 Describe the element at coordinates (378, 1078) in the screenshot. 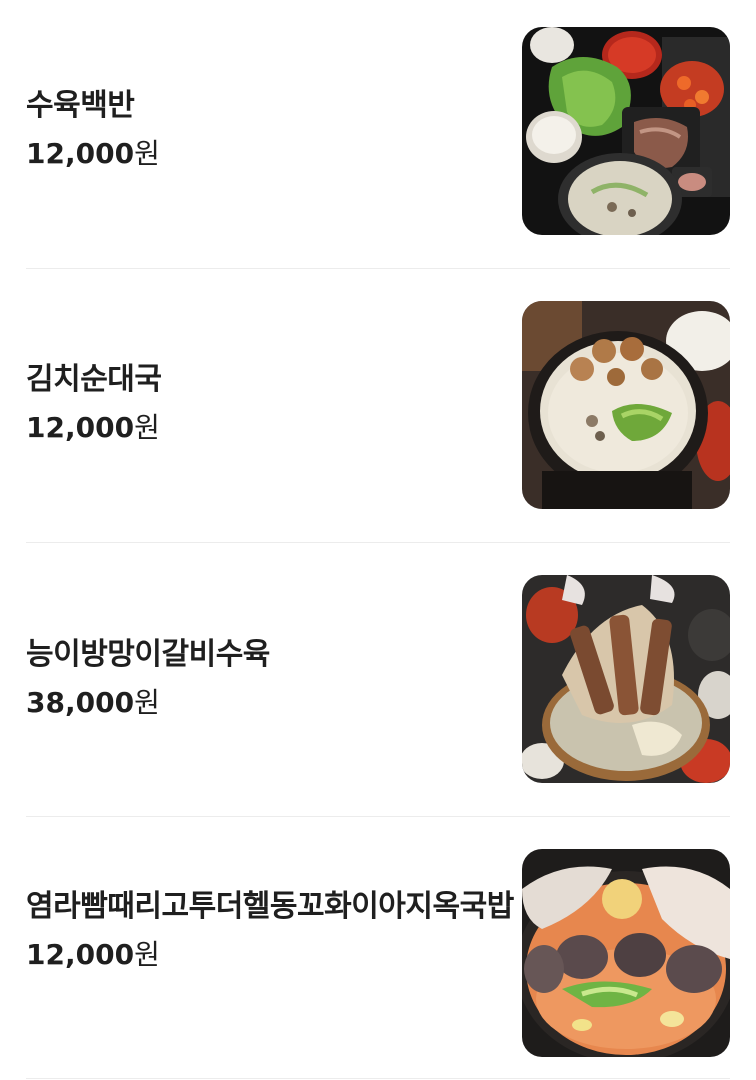

I see `divider` at that location.